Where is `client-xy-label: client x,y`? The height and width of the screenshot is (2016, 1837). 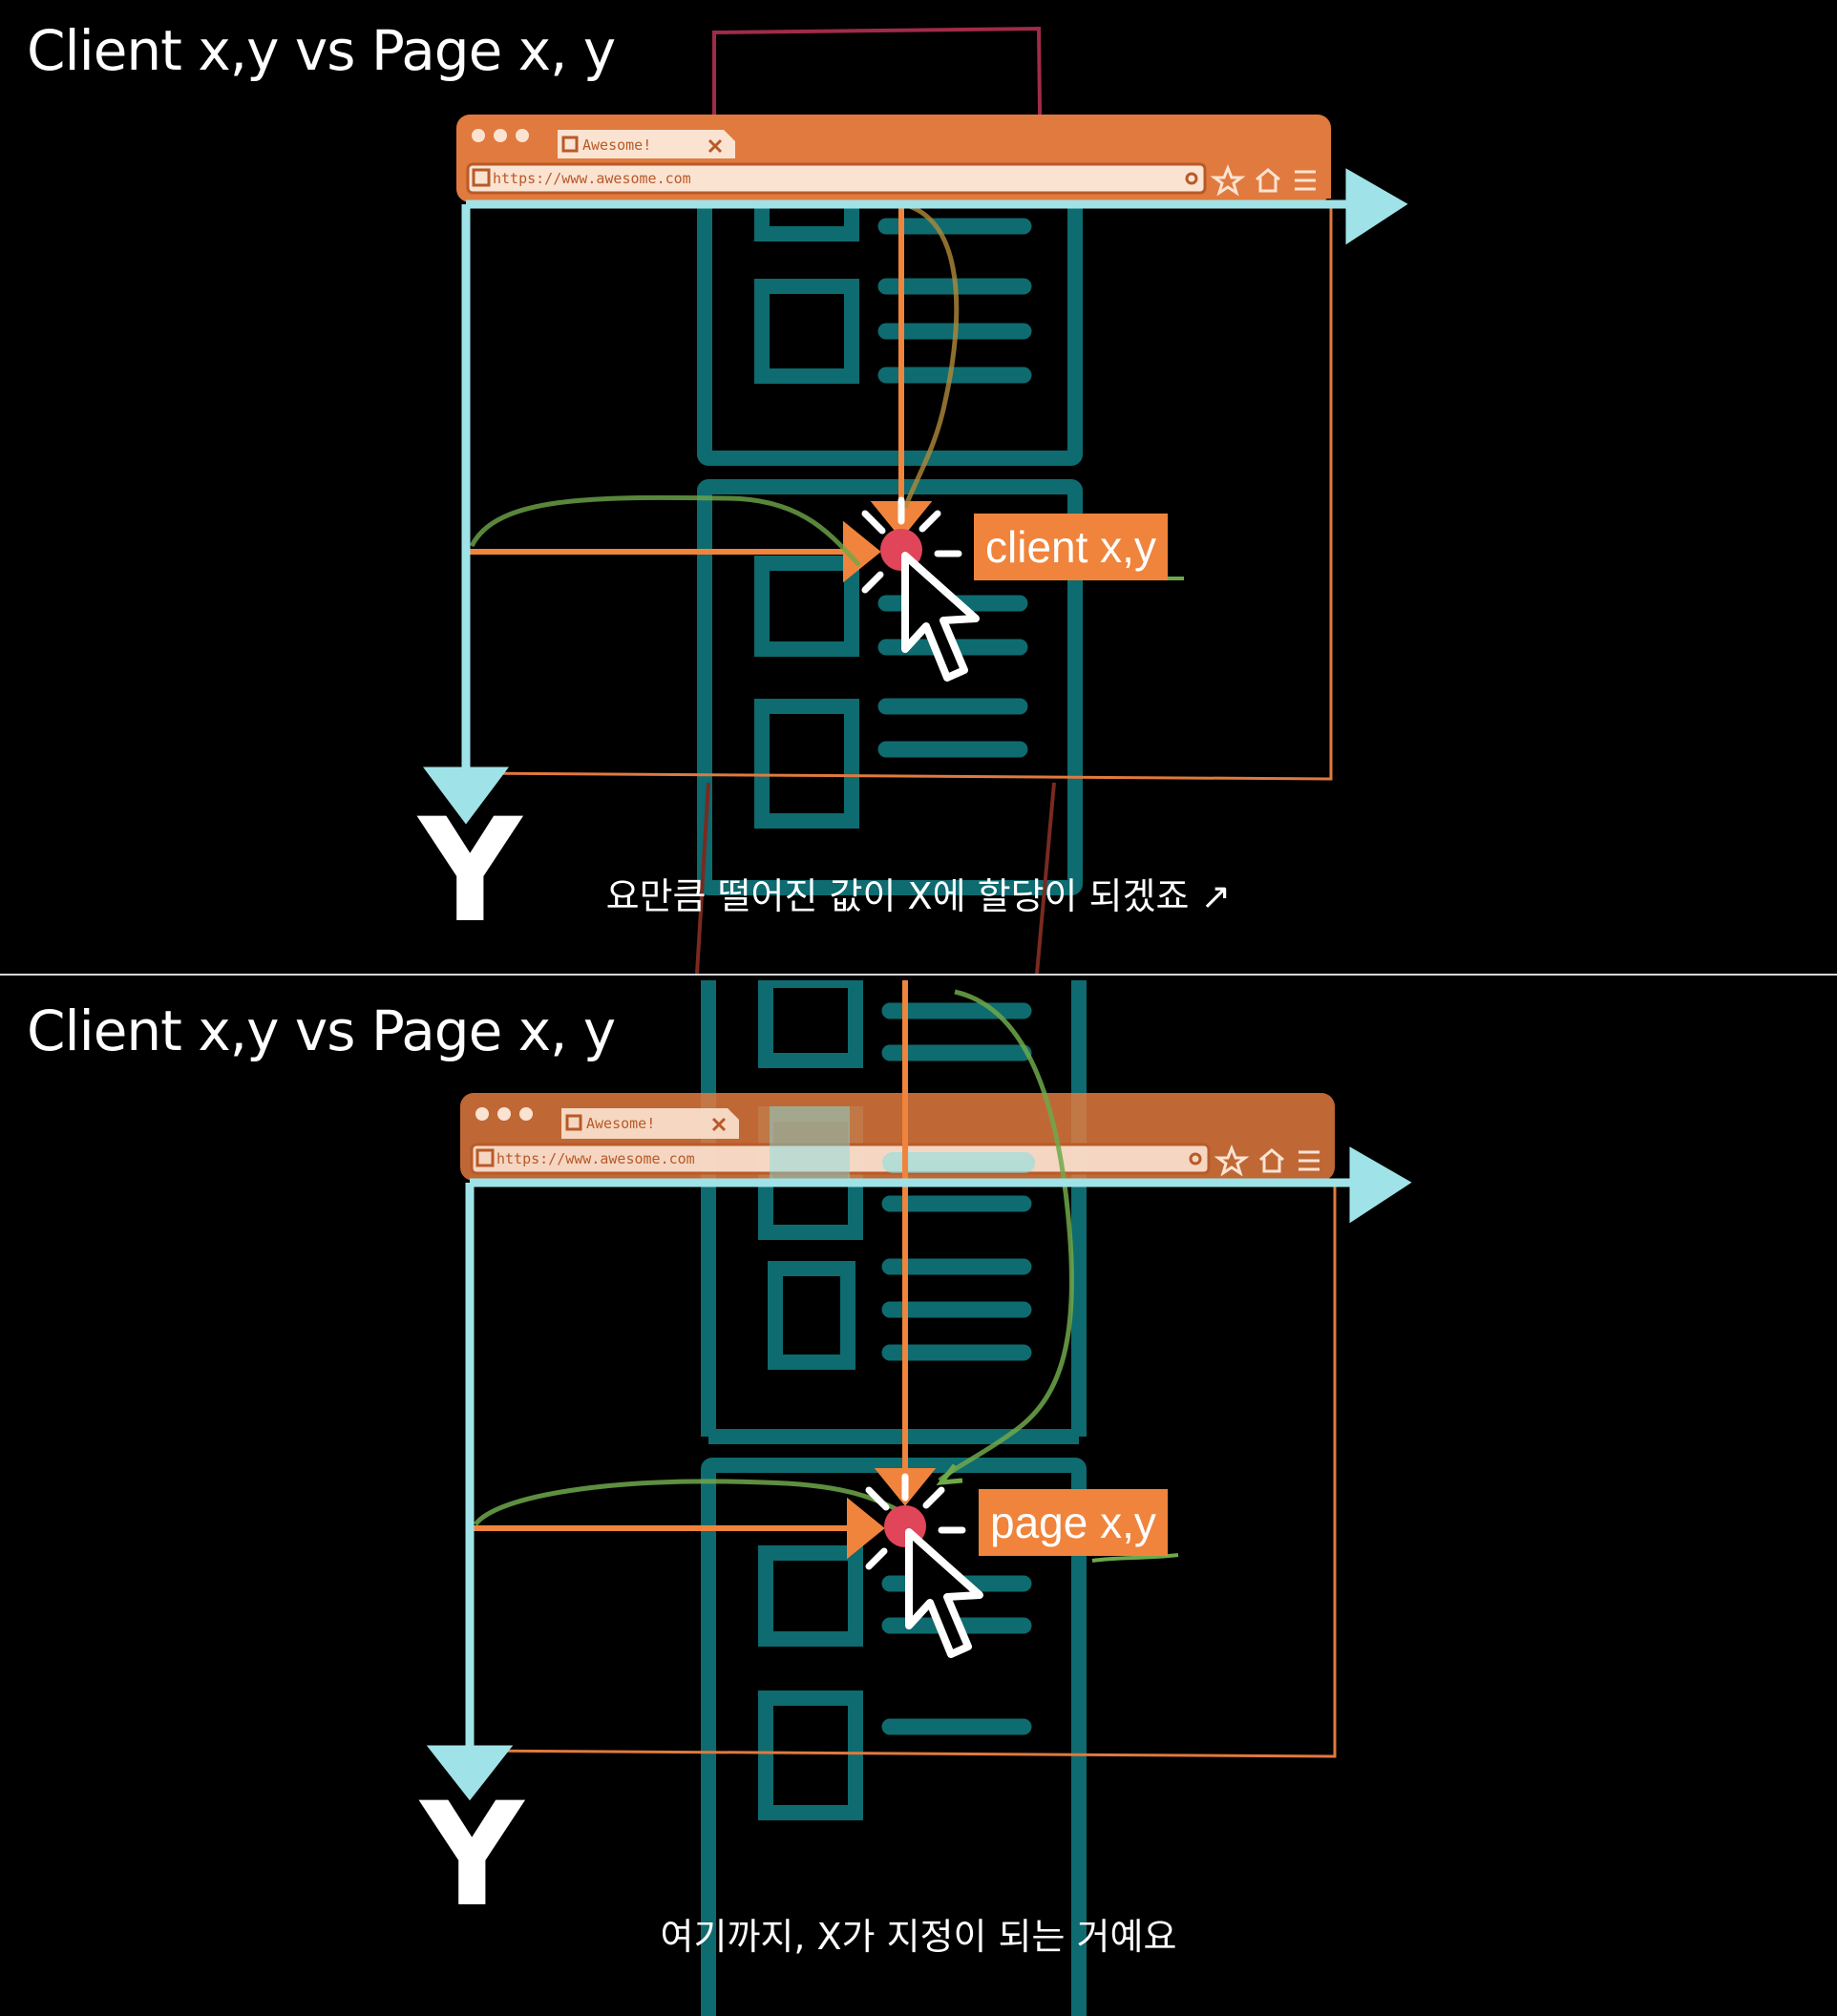 client-xy-label: client x,y is located at coordinates (1071, 547).